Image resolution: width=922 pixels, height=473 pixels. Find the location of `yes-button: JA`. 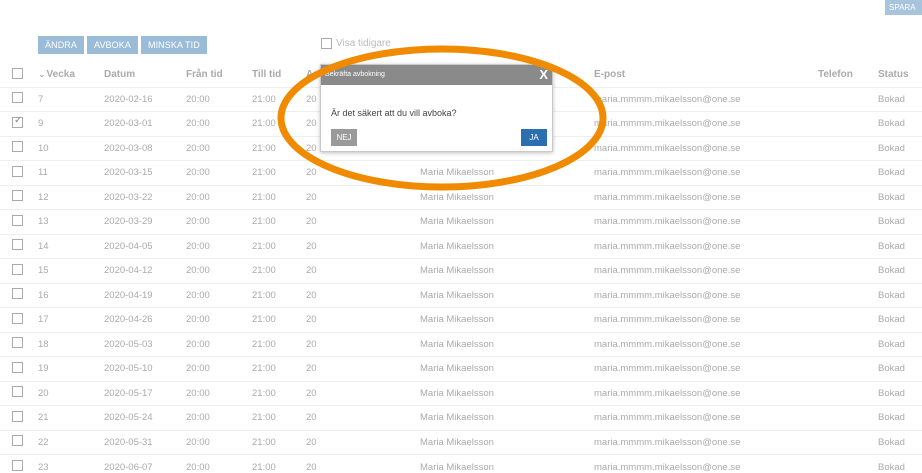

yes-button: JA is located at coordinates (534, 137).